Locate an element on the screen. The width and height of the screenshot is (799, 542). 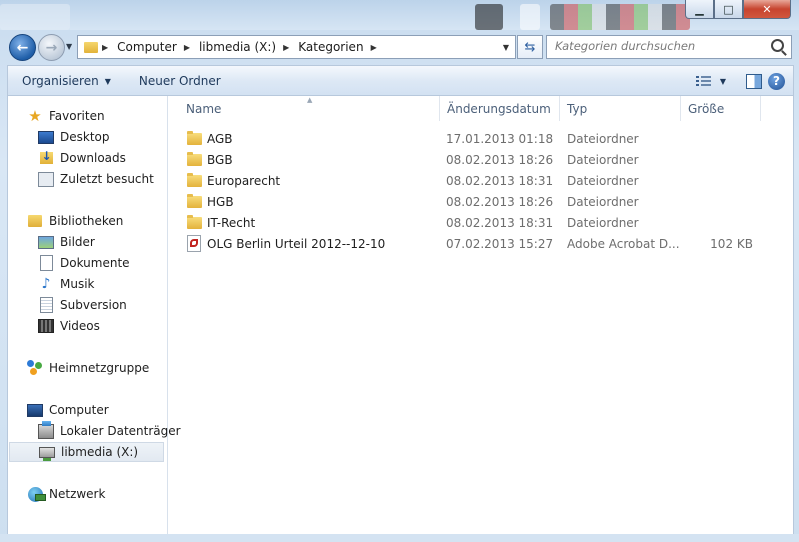
maximize-button: □ is located at coordinates (728, 9).